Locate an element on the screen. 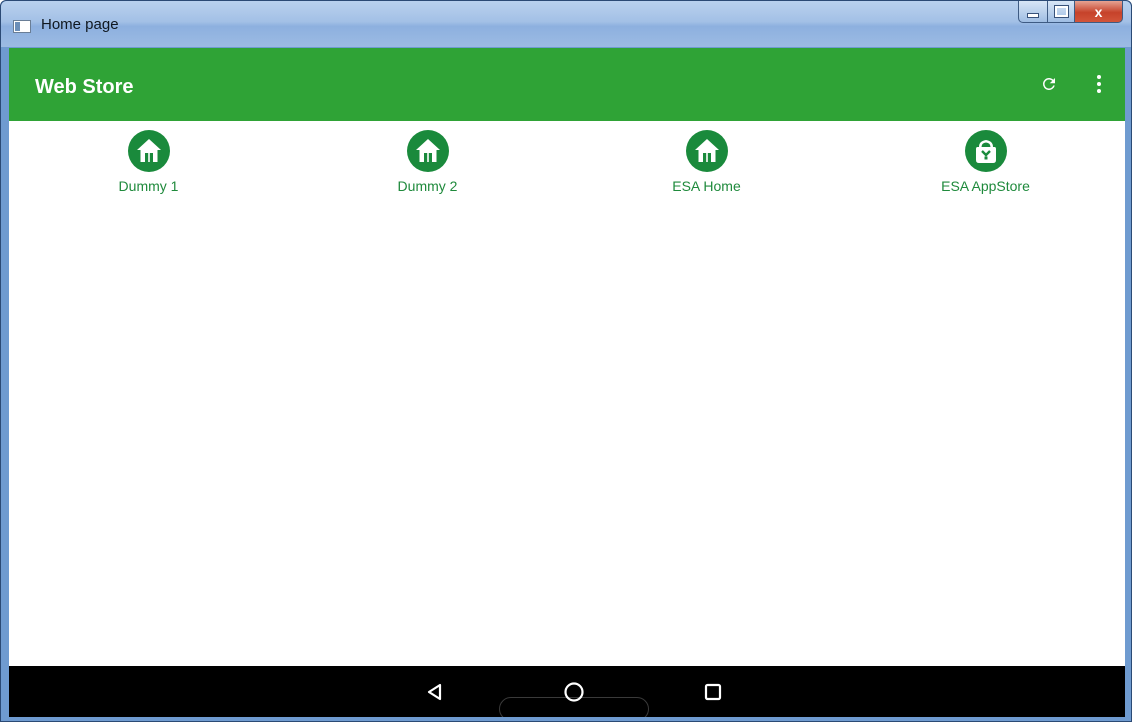 The height and width of the screenshot is (722, 1132). close-icon: x is located at coordinates (1098, 11).